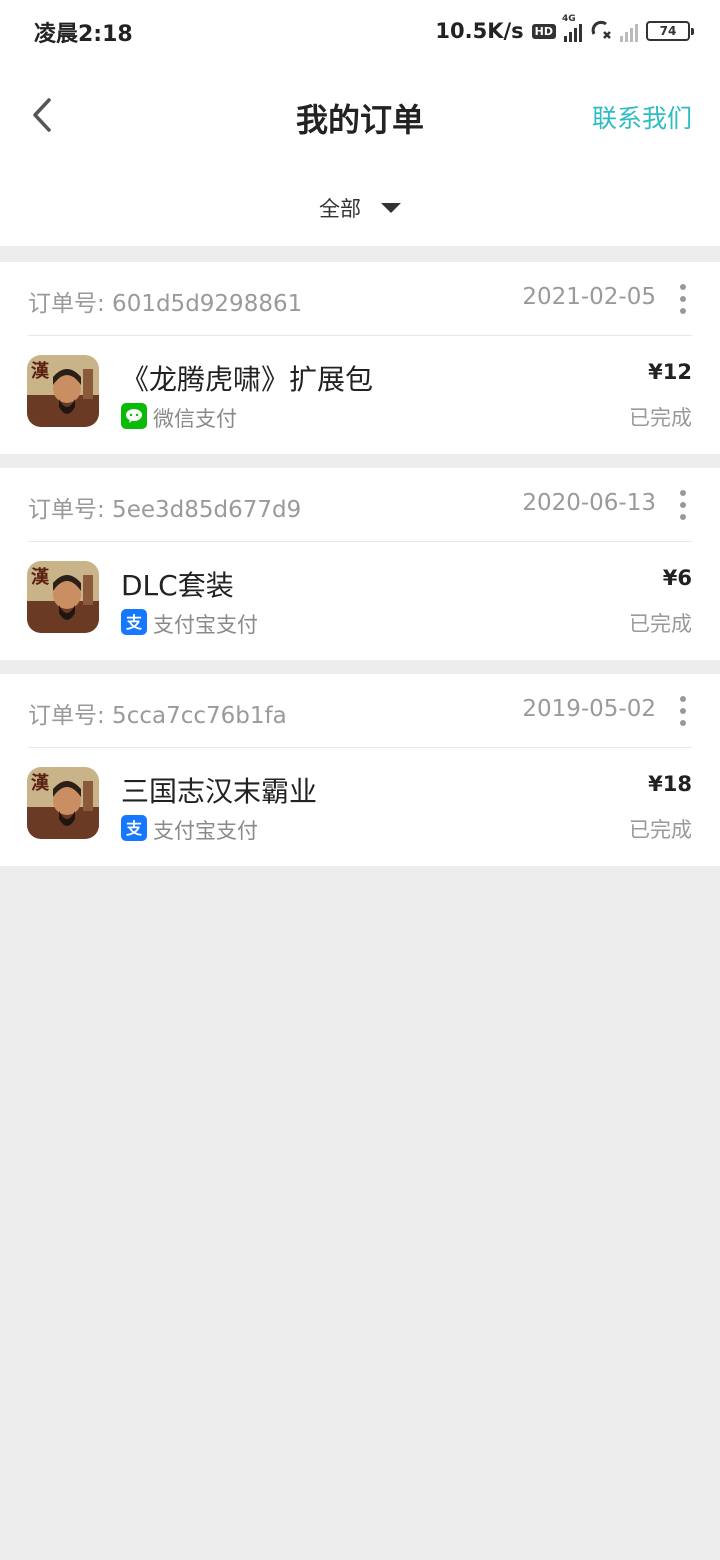  What do you see at coordinates (360, 711) in the screenshot?
I see `order-card-header: 订单号: 5cca7cc76b1fa 2019-05-02` at bounding box center [360, 711].